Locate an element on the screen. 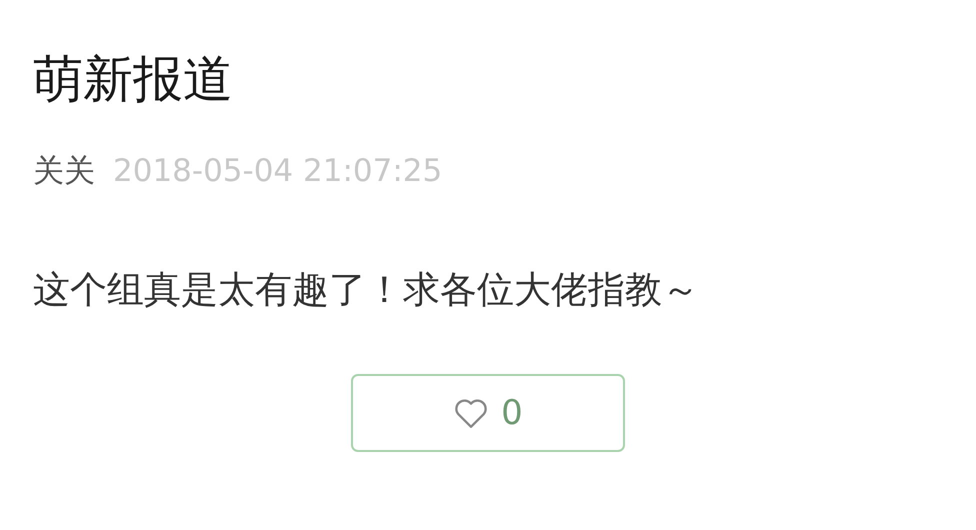 The width and height of the screenshot is (976, 530). like-button: 0 is located at coordinates (488, 413).